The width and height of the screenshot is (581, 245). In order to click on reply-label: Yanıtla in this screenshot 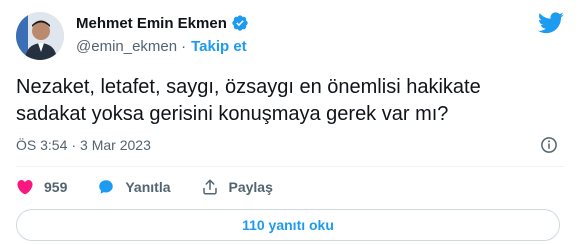, I will do `click(148, 187)`.